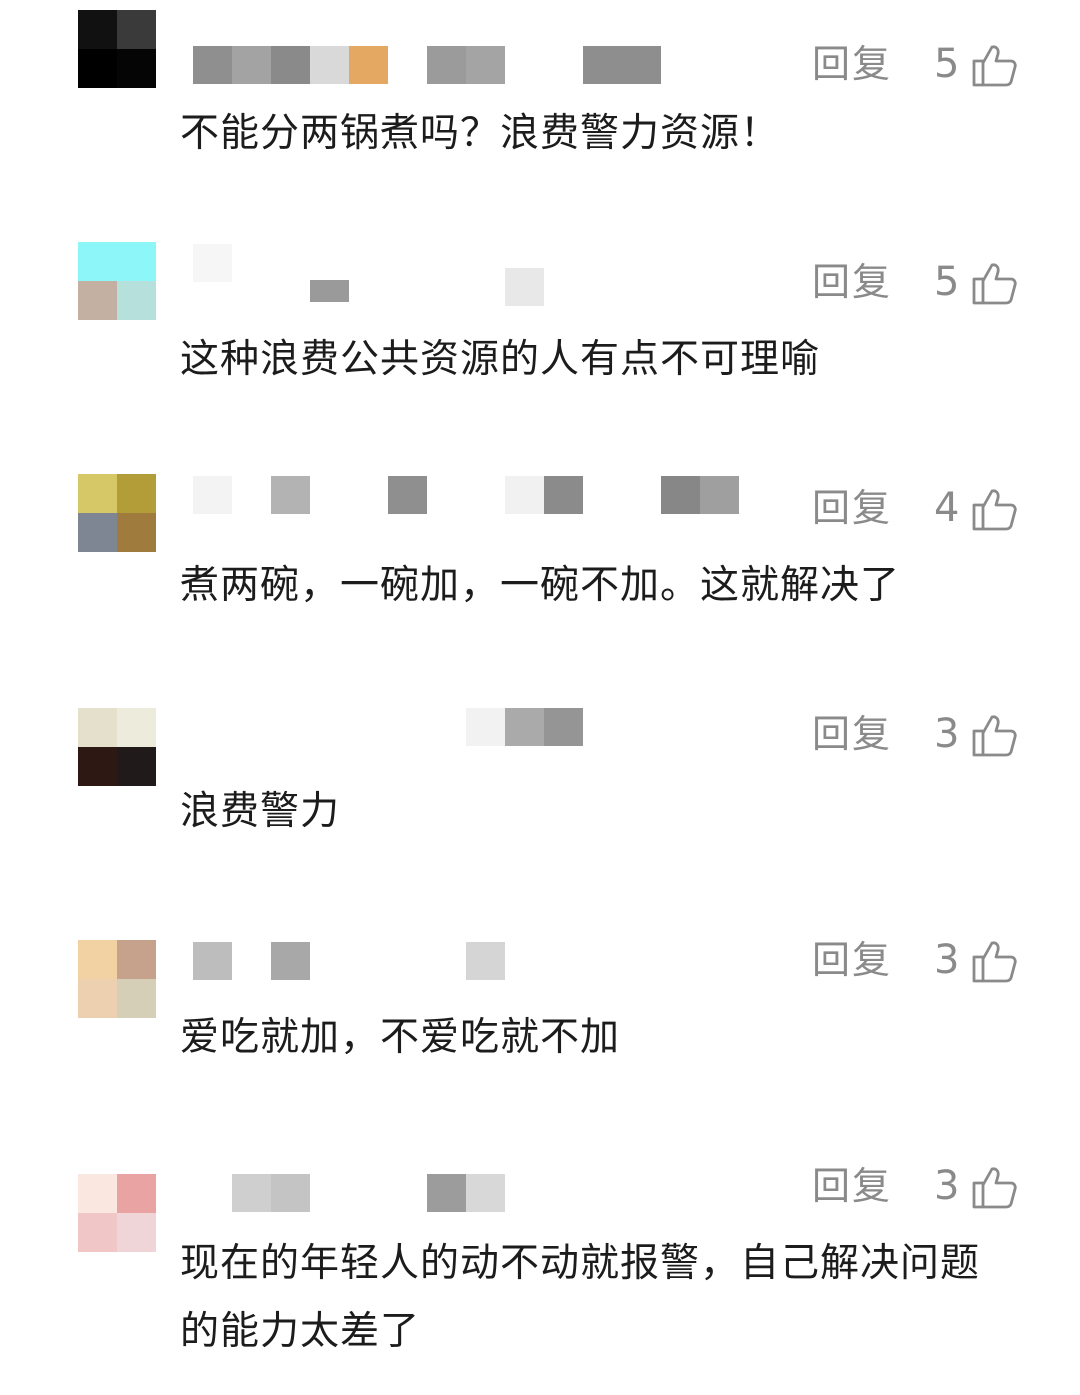 Image resolution: width=1080 pixels, height=1395 pixels. Describe the element at coordinates (580, 1297) in the screenshot. I see `comment-text: 现在的年轻人的动不动就报警，自己解决问题的能力太差了` at that location.